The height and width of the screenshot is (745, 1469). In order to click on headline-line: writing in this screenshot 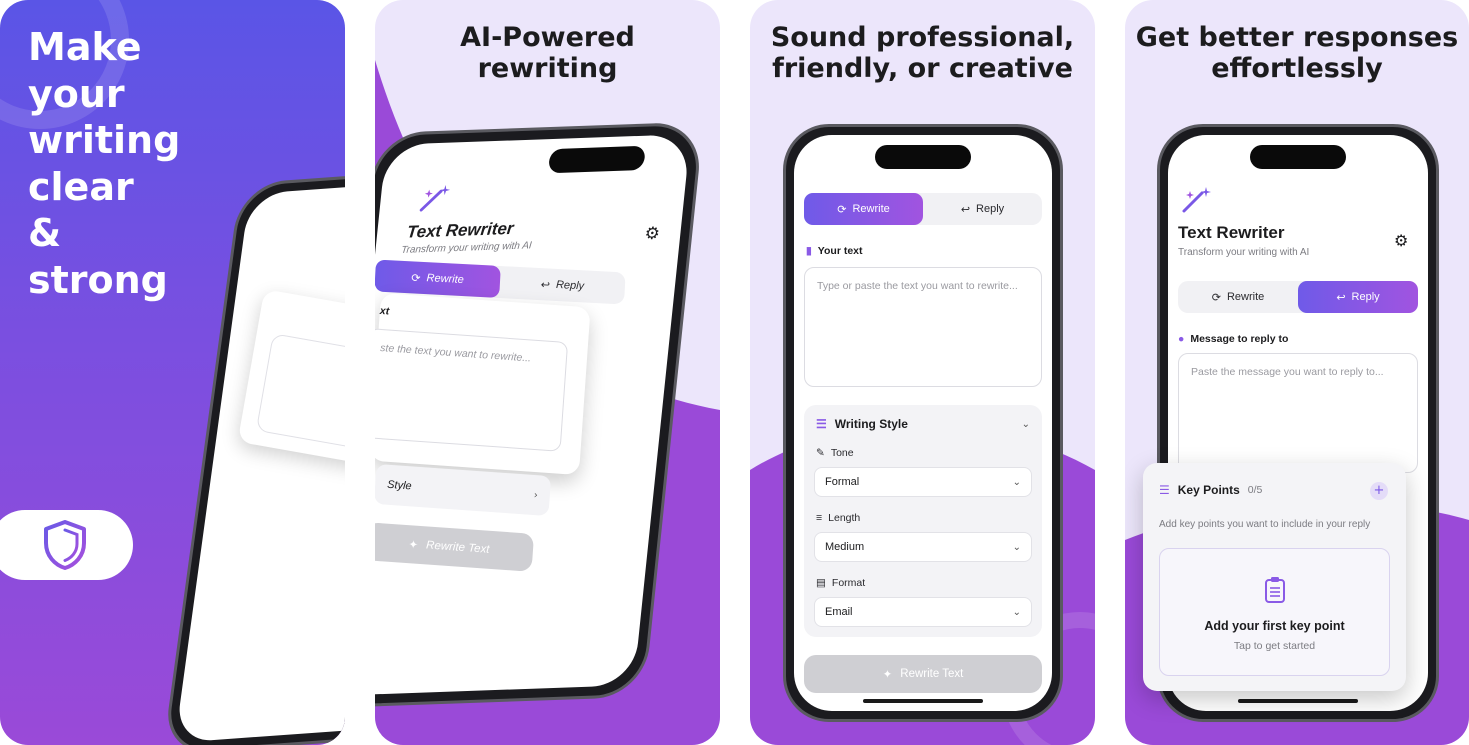, I will do `click(104, 140)`.